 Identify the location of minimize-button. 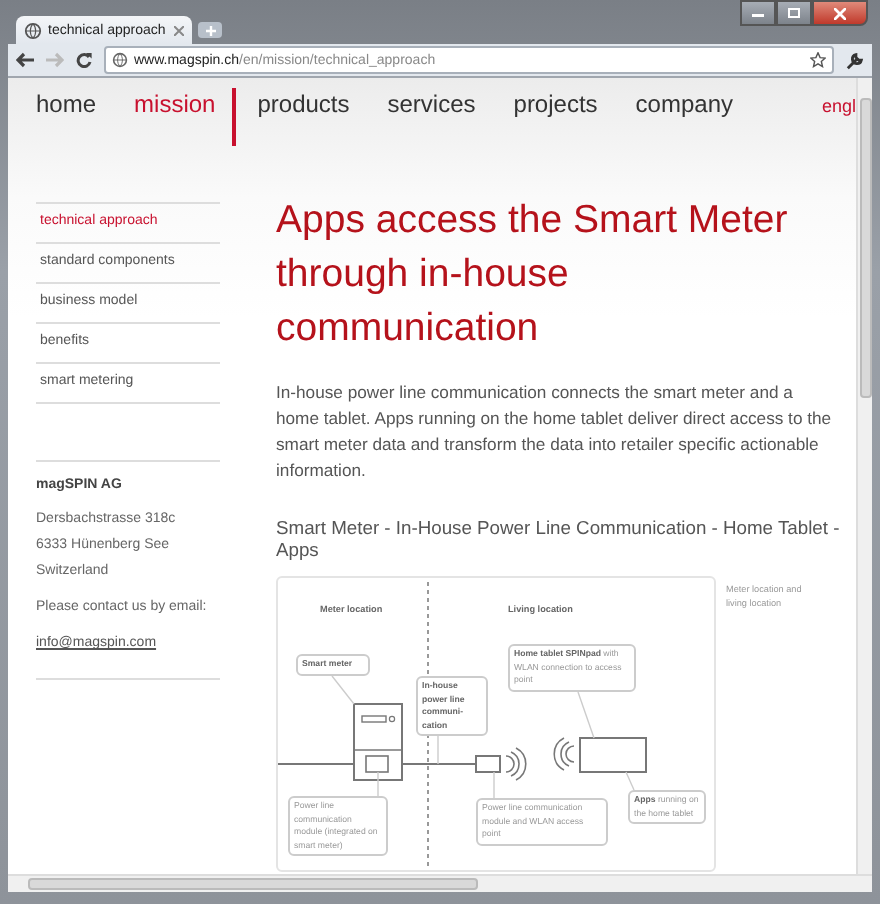
(758, 13).